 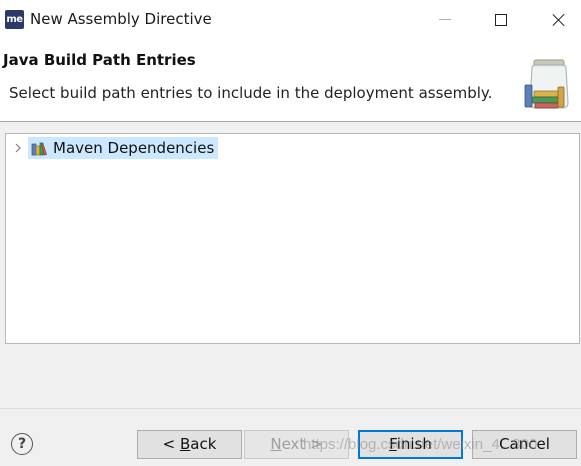 I want to click on tree-item-maven-dependencies: Maven Dependencies, so click(x=115, y=148).